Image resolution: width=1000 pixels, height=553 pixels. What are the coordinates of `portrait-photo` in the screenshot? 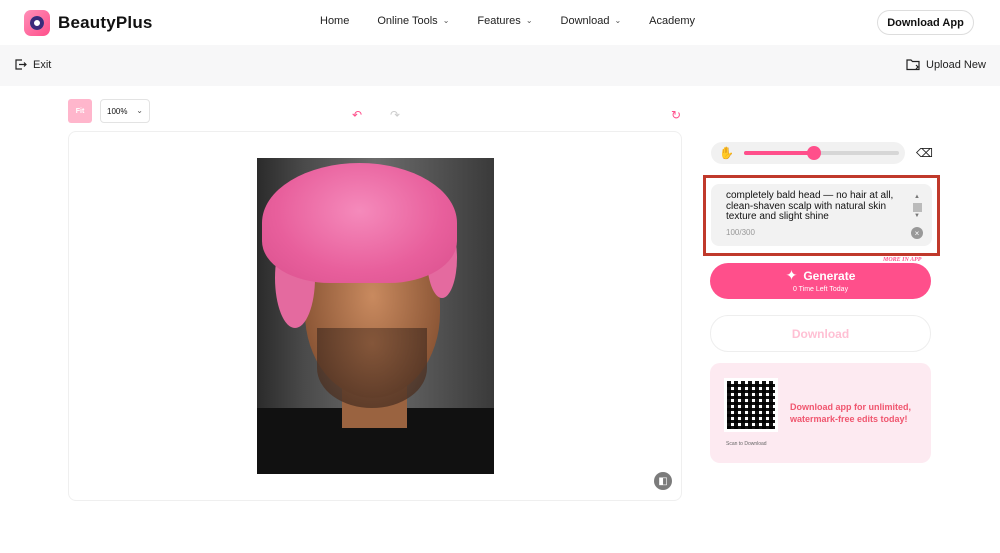 It's located at (375, 316).